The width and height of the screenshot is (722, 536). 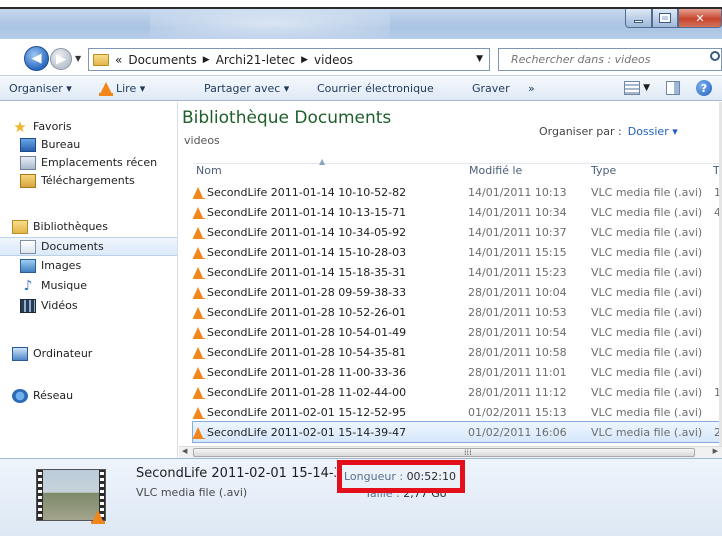 I want to click on file-name-cell: SecondLife 2011-01-28 11-00-33-36, so click(x=330, y=372).